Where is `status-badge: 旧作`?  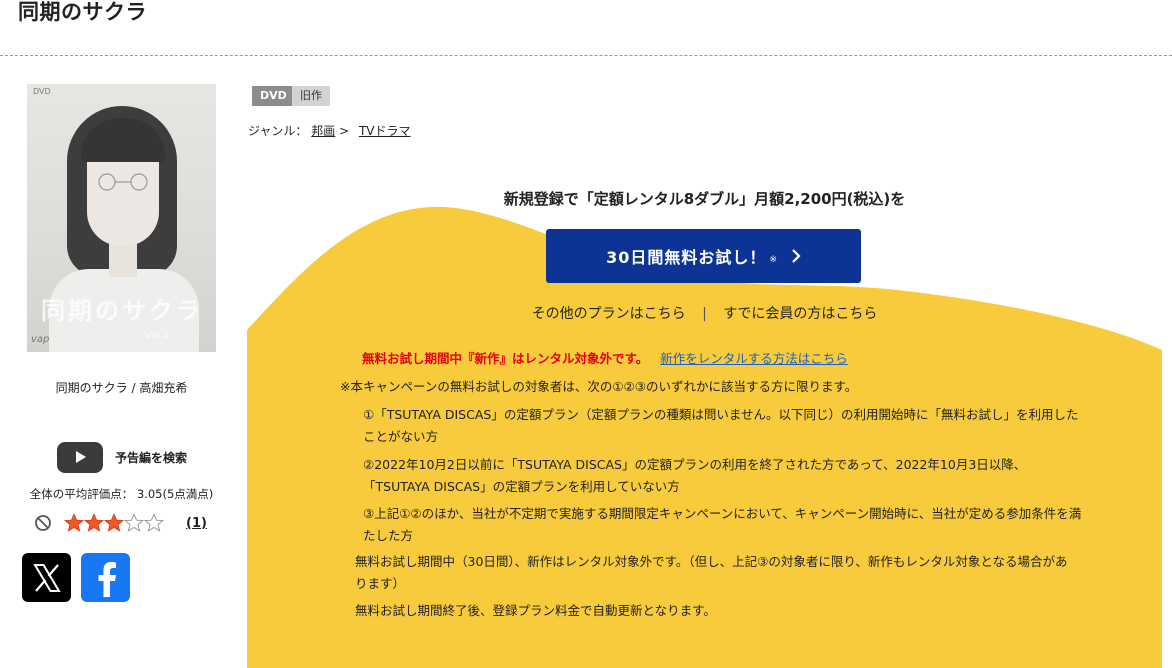 status-badge: 旧作 is located at coordinates (311, 96).